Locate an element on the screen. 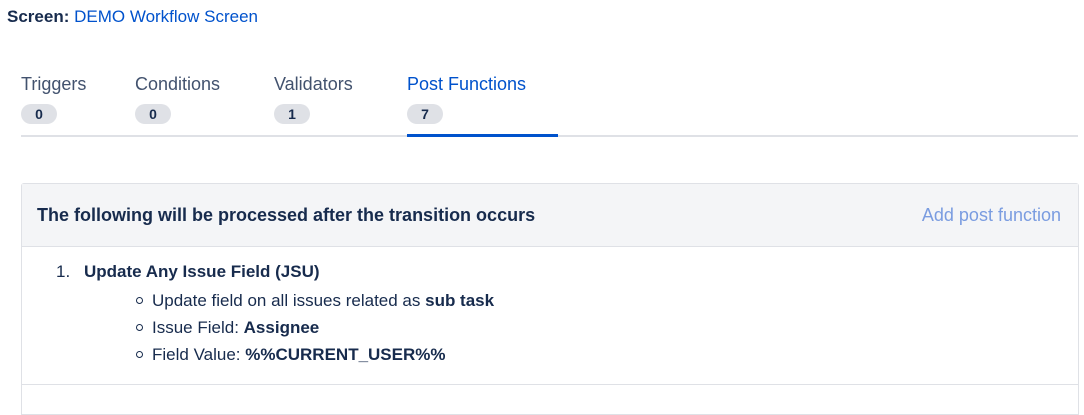  item-number: 1. is located at coordinates (63, 271).